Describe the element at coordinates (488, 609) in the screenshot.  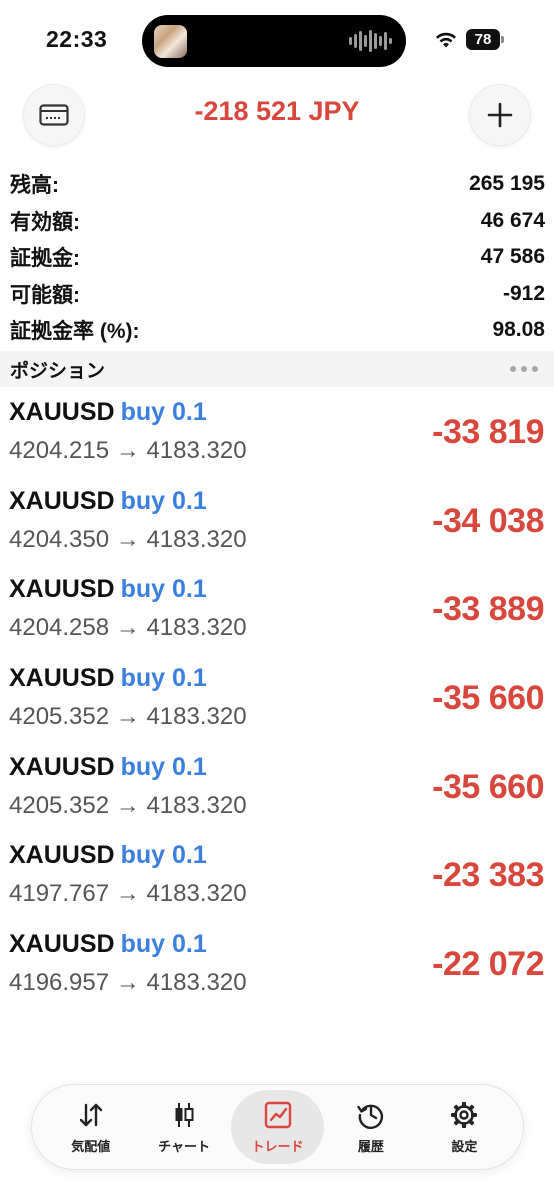
I see `position-profit: -33 889` at that location.